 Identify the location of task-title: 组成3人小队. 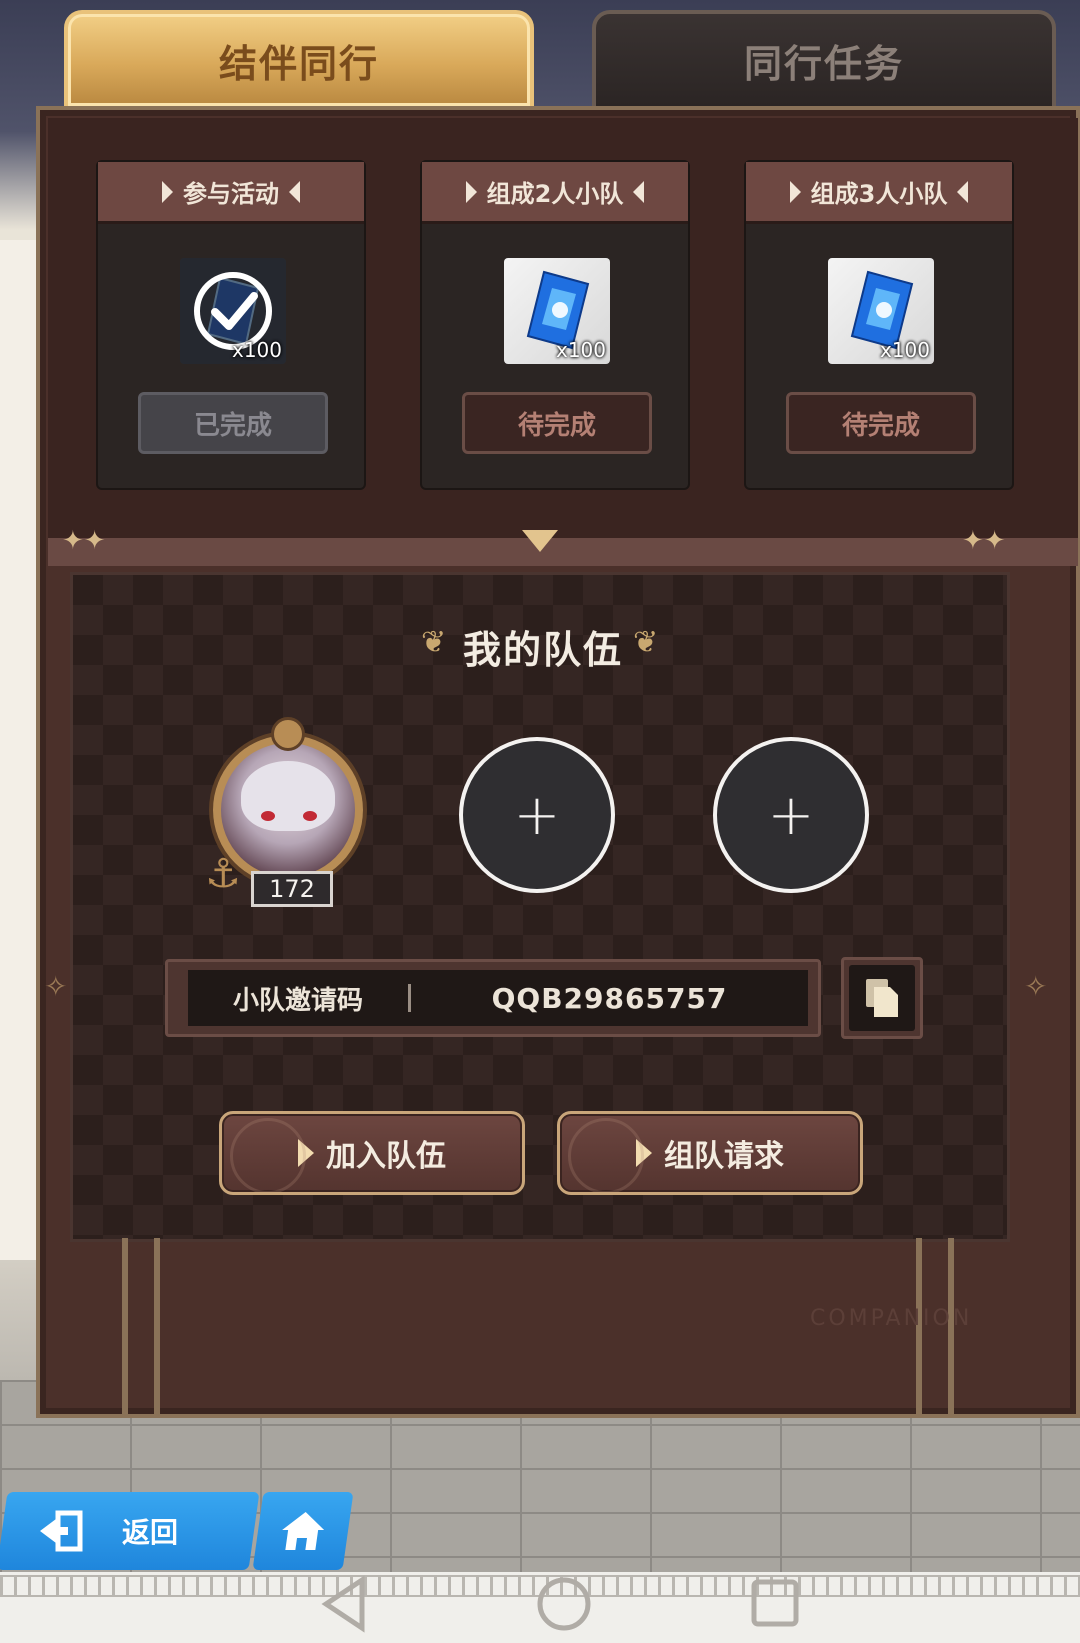
(879, 194).